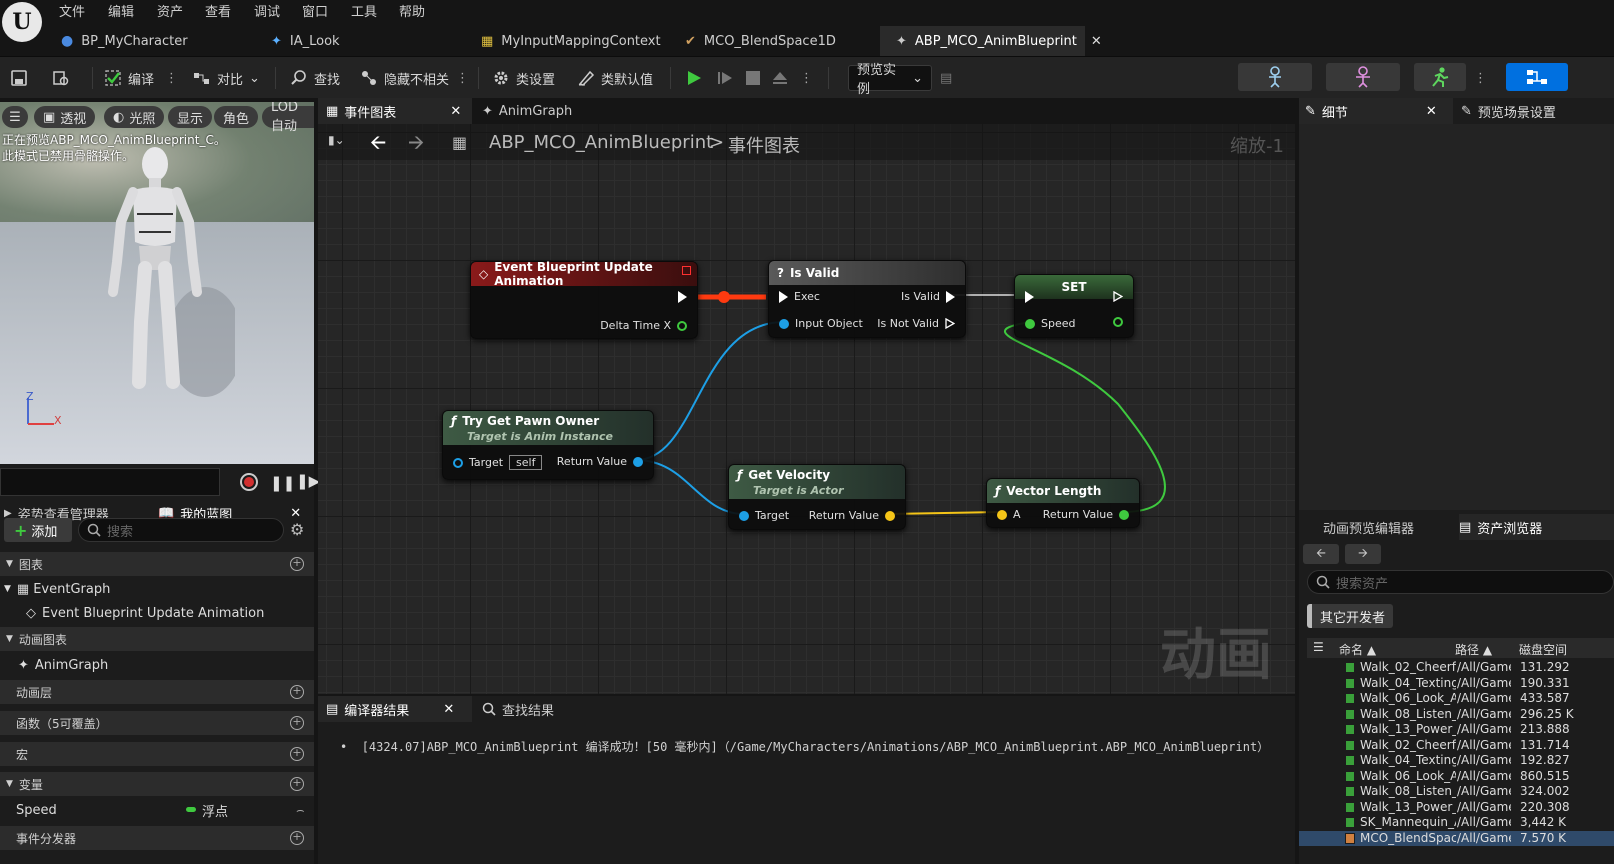 Image resolution: width=1614 pixels, height=864 pixels. I want to click on tab-compiler-results: ▤ 编译器结果 ✕, so click(395, 709).